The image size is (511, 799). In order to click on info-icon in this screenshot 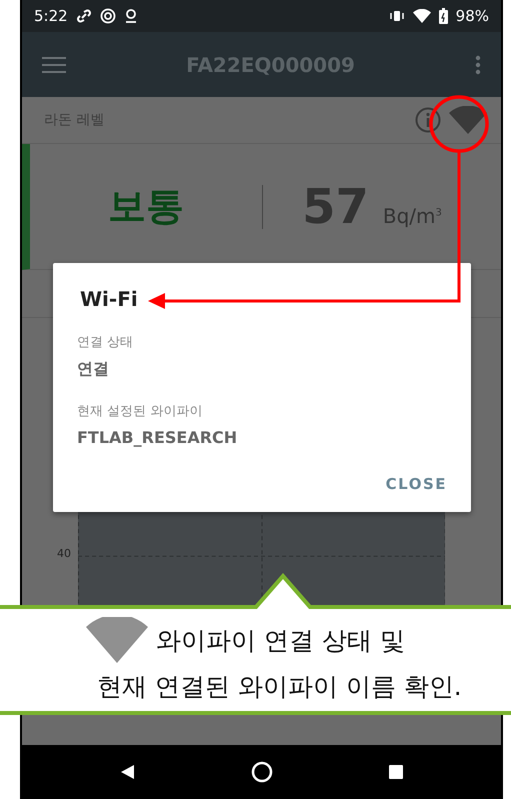, I will do `click(428, 120)`.